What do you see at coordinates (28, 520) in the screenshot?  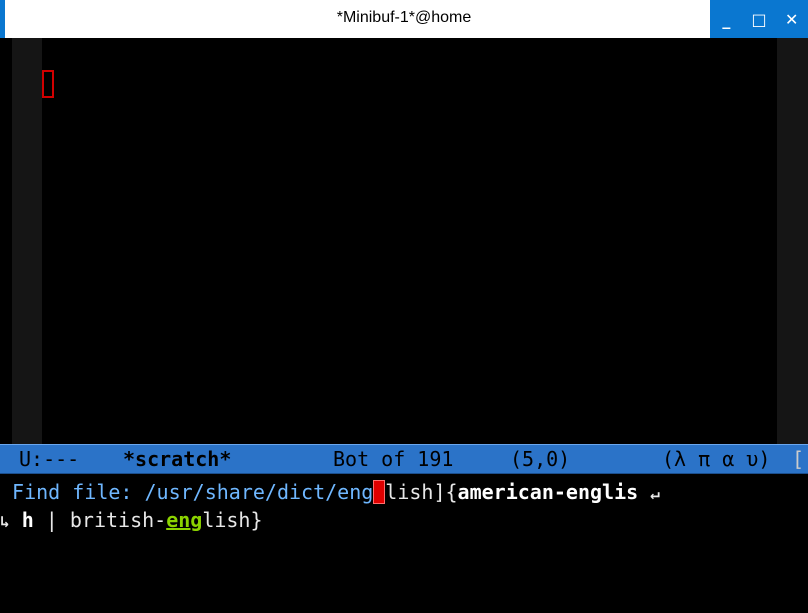 I see `candidate-american-english-part2: h` at bounding box center [28, 520].